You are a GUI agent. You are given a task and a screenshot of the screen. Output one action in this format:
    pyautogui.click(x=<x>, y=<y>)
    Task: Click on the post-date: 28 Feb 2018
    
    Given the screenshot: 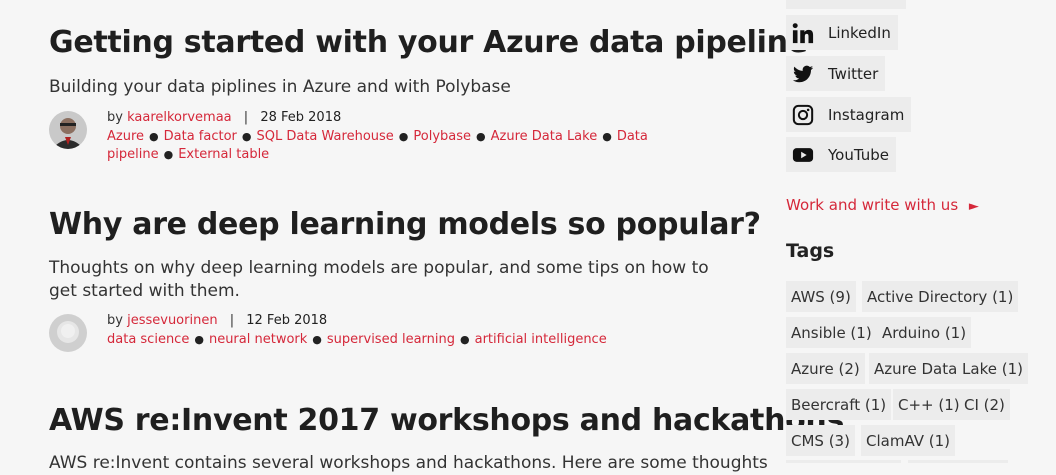 What is the action you would take?
    pyautogui.click(x=301, y=117)
    